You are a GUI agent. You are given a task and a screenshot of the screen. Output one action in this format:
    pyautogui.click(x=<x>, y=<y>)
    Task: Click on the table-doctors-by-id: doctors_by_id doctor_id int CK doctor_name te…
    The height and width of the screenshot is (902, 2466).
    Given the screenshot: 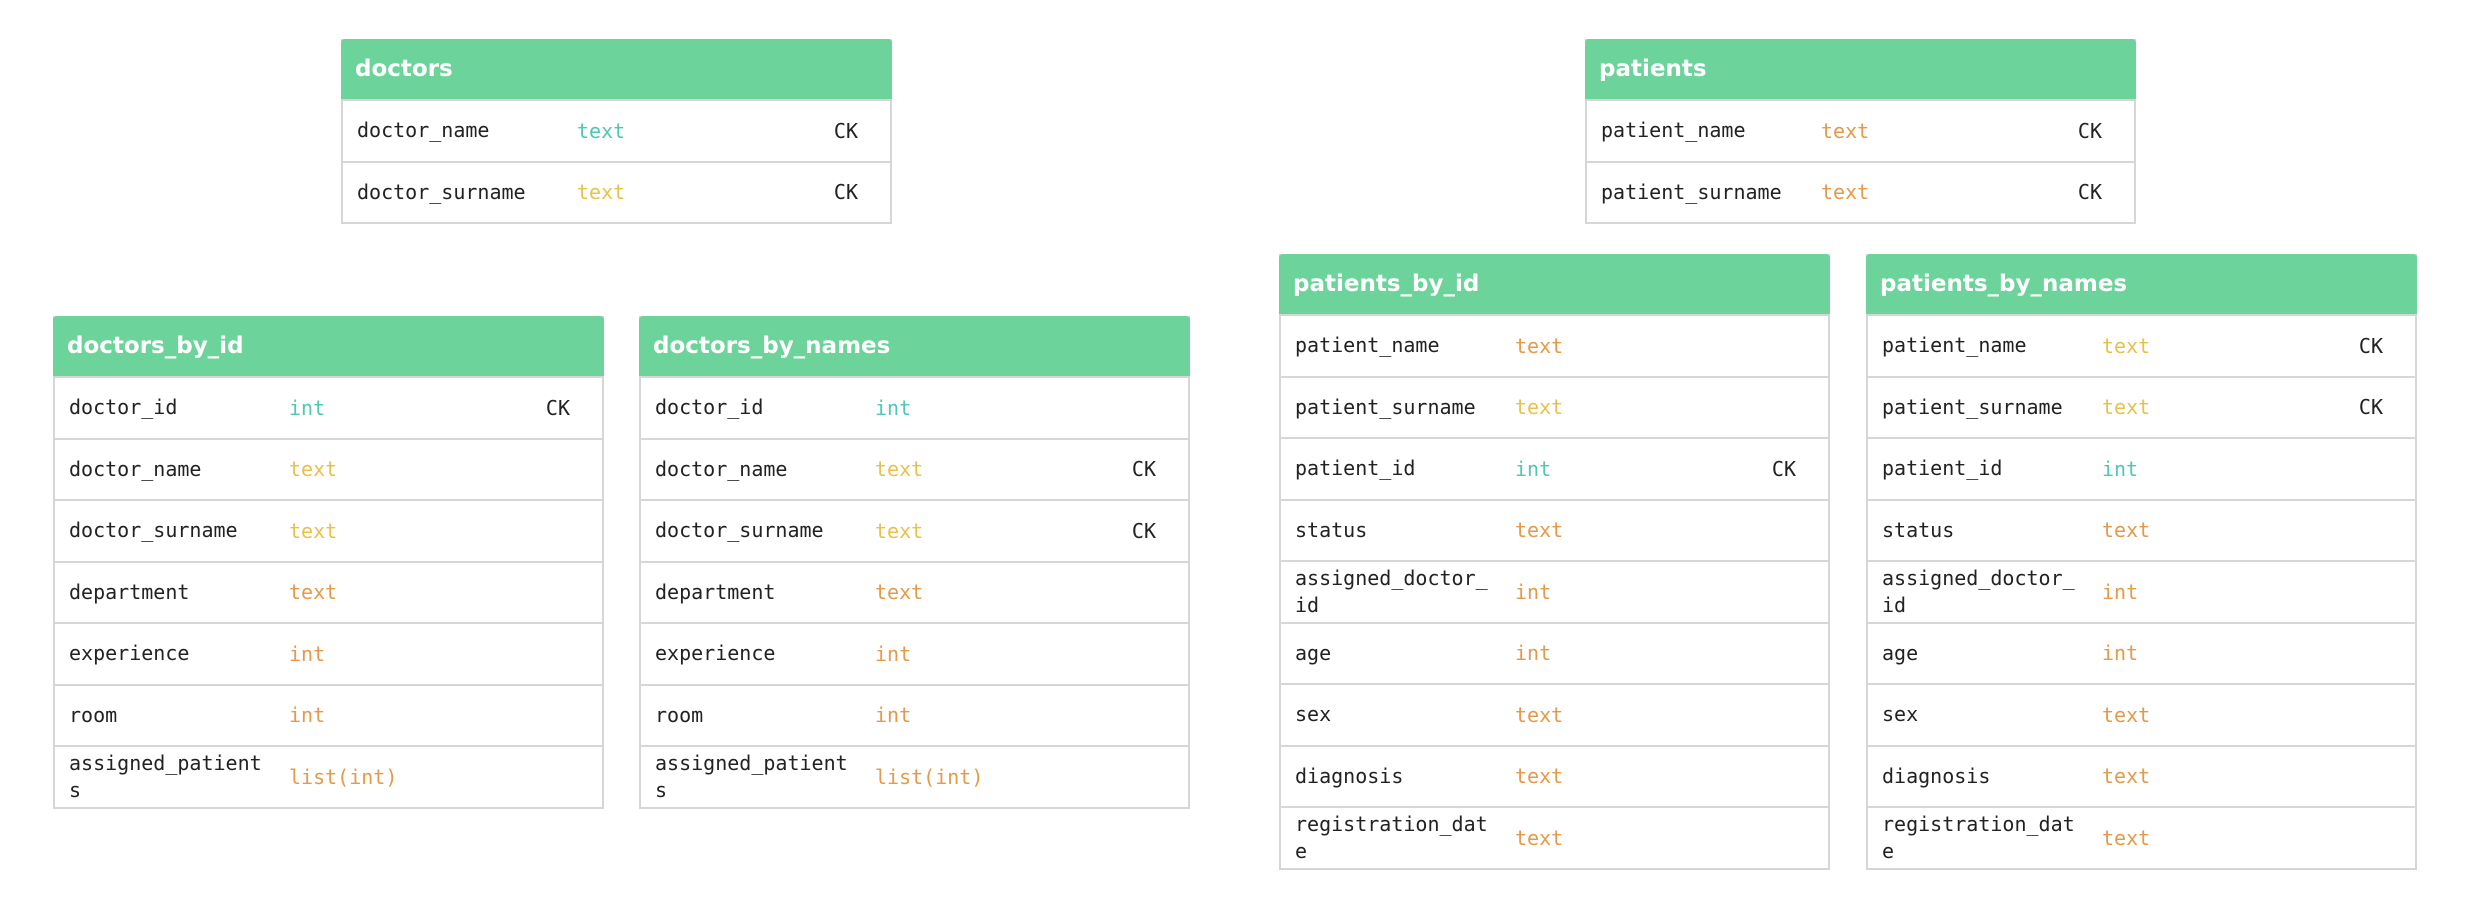 What is the action you would take?
    pyautogui.click(x=328, y=562)
    